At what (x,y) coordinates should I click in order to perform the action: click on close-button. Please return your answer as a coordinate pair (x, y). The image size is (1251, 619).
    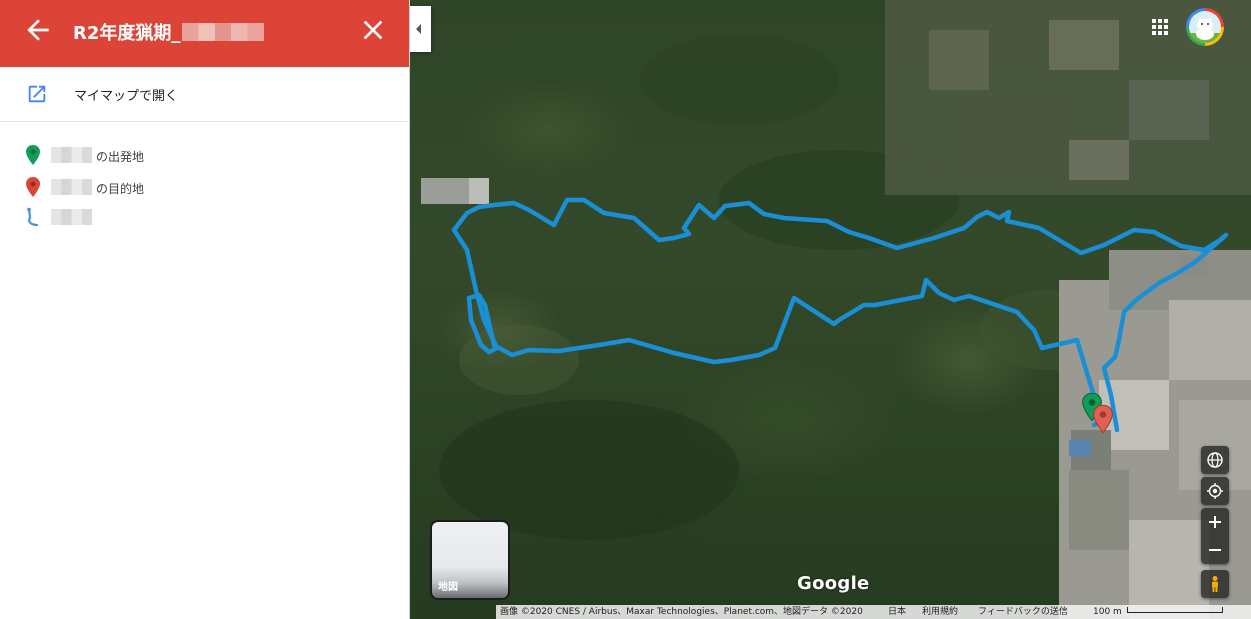
    Looking at the image, I should click on (373, 30).